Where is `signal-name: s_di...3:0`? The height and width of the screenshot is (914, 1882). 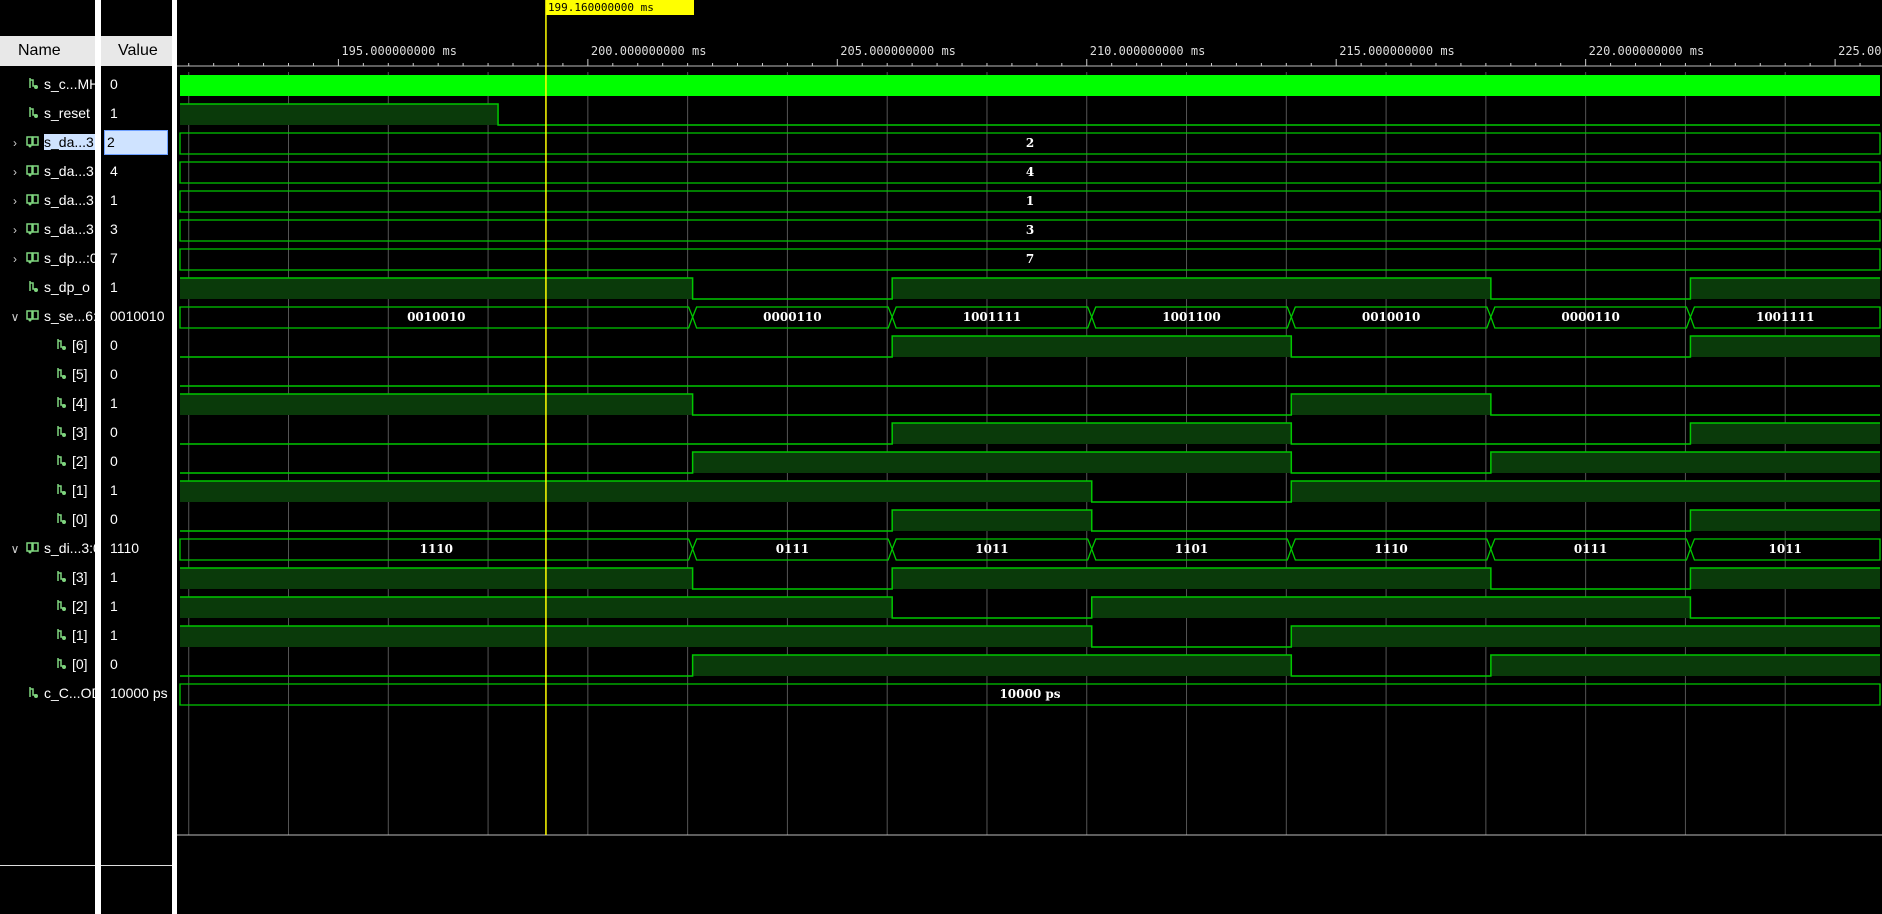 signal-name: s_di...3:0 is located at coordinates (69, 548).